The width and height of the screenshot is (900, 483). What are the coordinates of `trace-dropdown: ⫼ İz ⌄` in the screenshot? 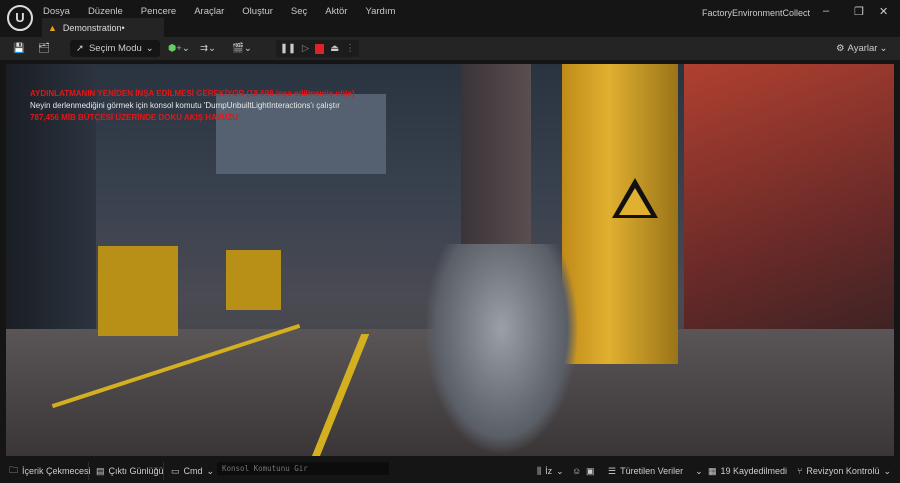 It's located at (550, 471).